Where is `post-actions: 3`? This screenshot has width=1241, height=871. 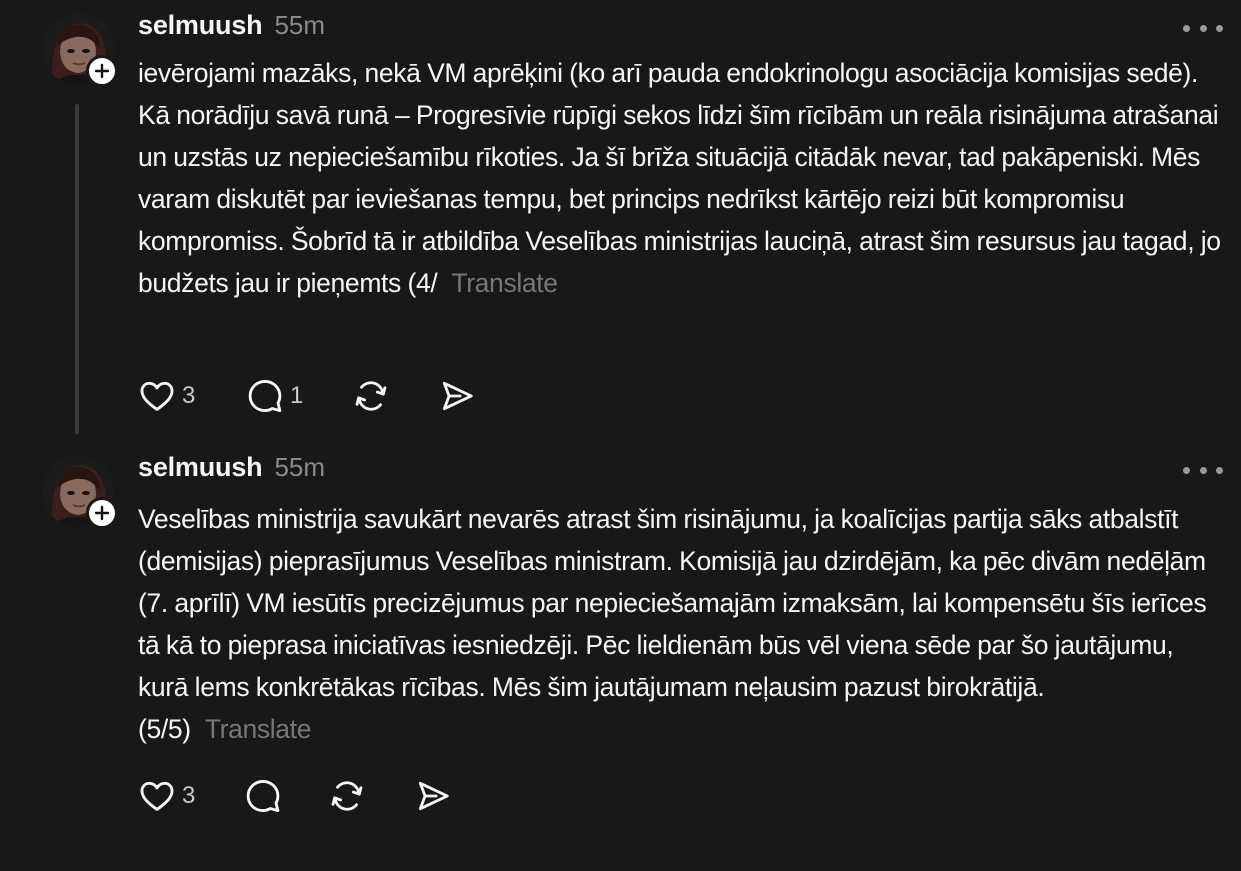
post-actions: 3 is located at coordinates (306, 796).